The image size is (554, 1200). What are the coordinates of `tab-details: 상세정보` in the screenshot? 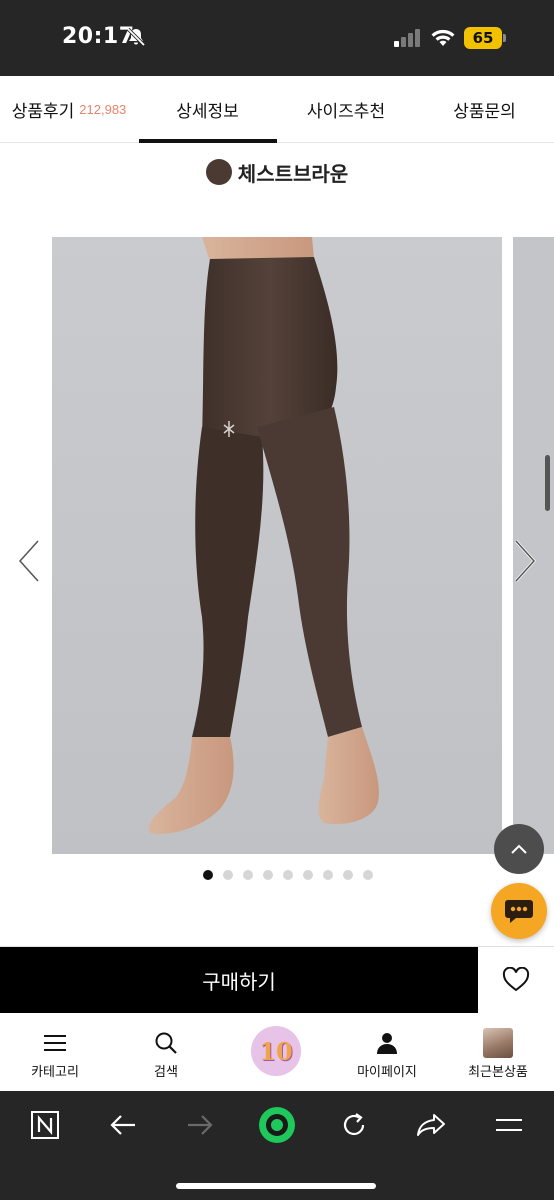 It's located at (207, 109).